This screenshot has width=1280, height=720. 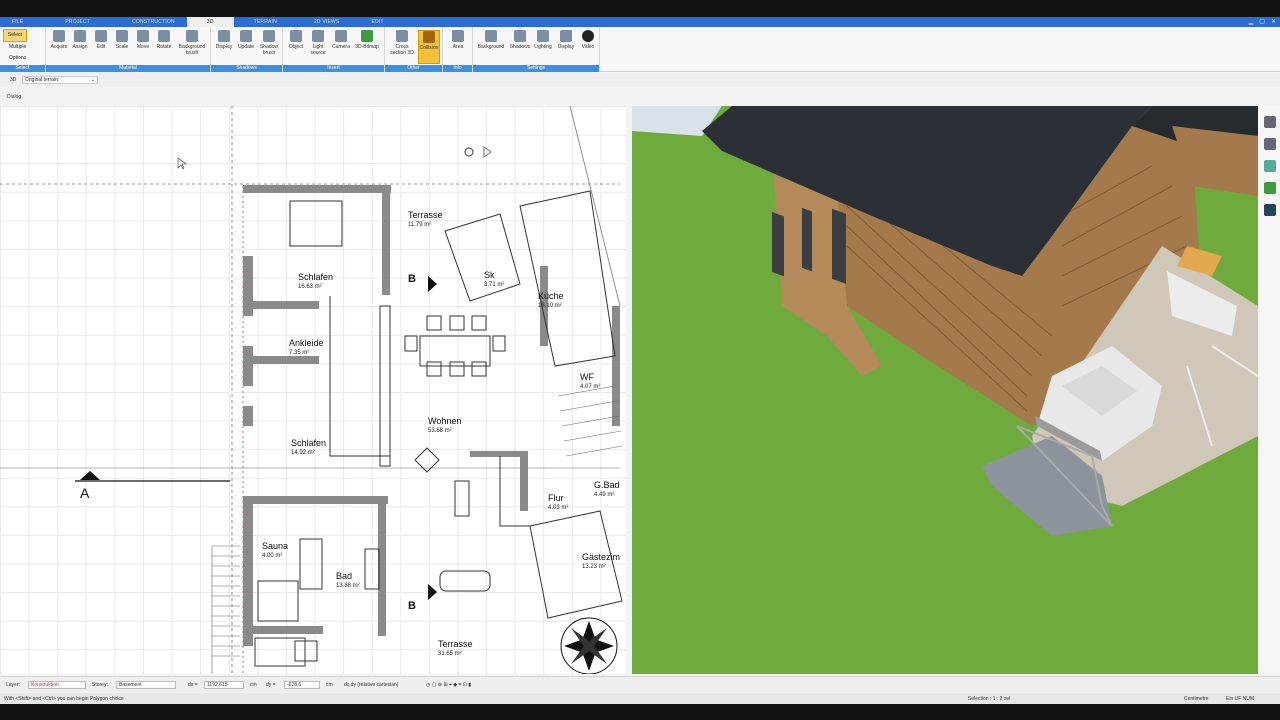 What do you see at coordinates (450, 654) in the screenshot?
I see `room-area: 31.65 m²` at bounding box center [450, 654].